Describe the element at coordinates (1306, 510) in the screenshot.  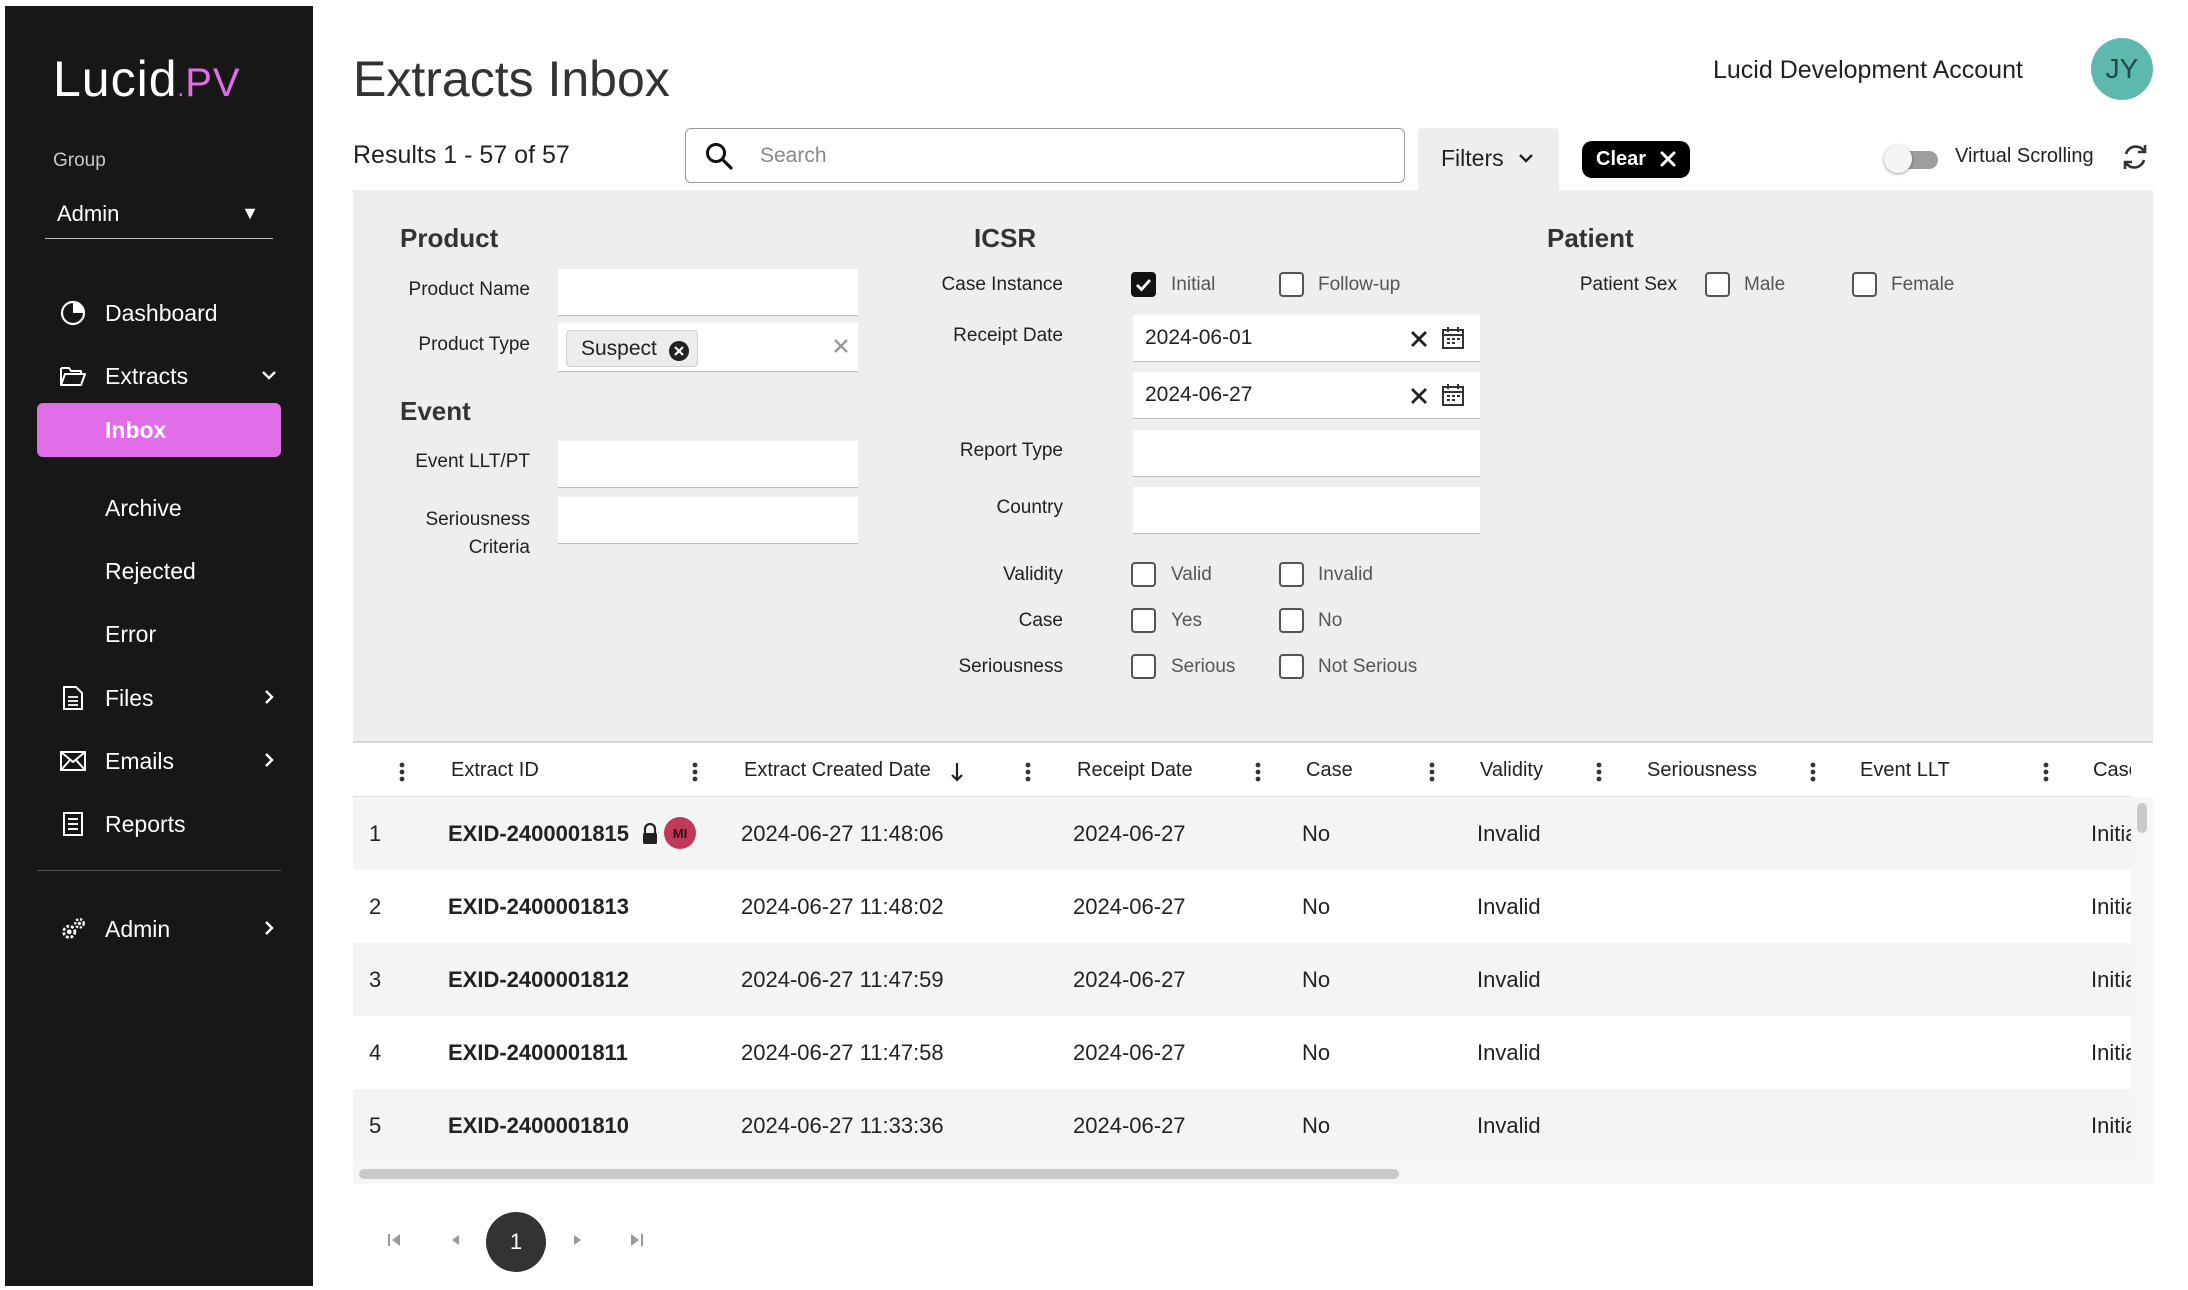
I see `country-field` at that location.